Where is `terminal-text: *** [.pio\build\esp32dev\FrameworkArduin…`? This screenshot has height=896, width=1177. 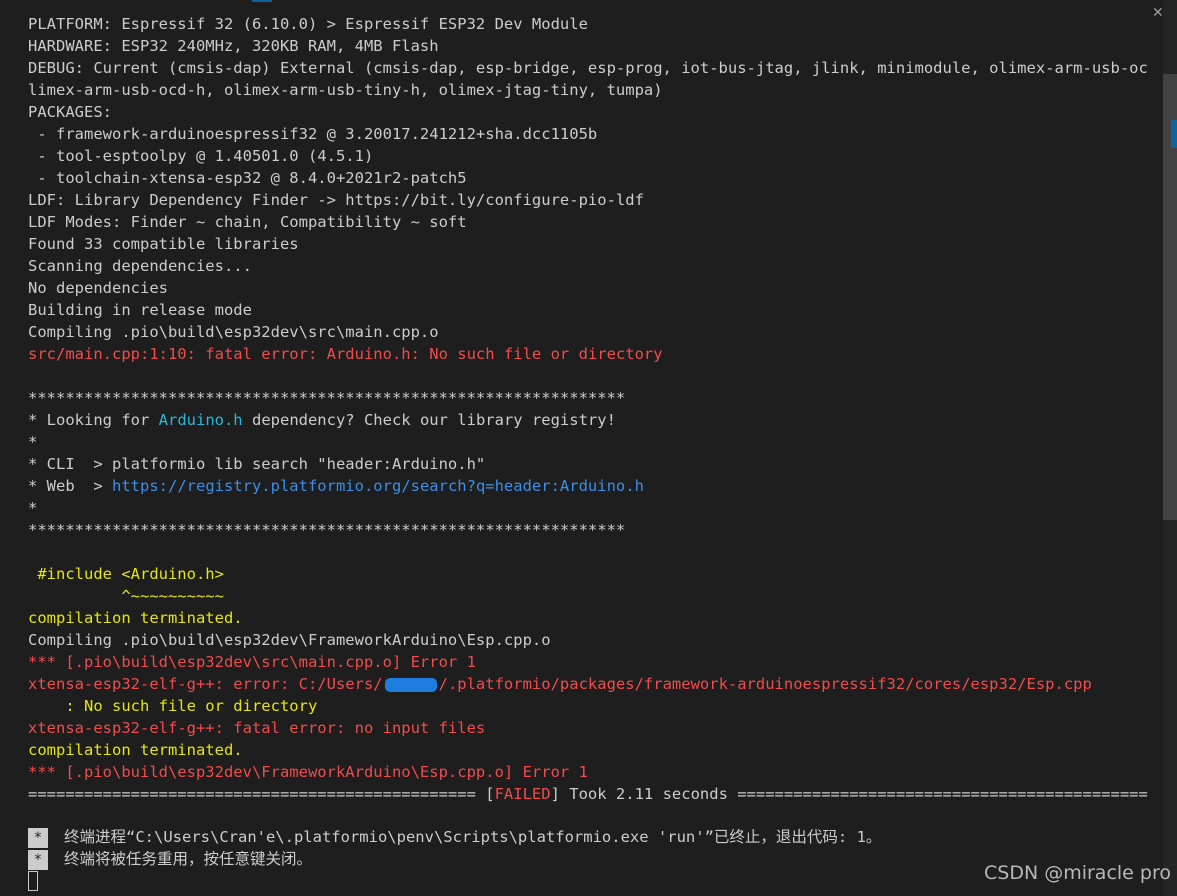
terminal-text: *** [.pio\build\esp32dev\FrameworkArduin… is located at coordinates (308, 772).